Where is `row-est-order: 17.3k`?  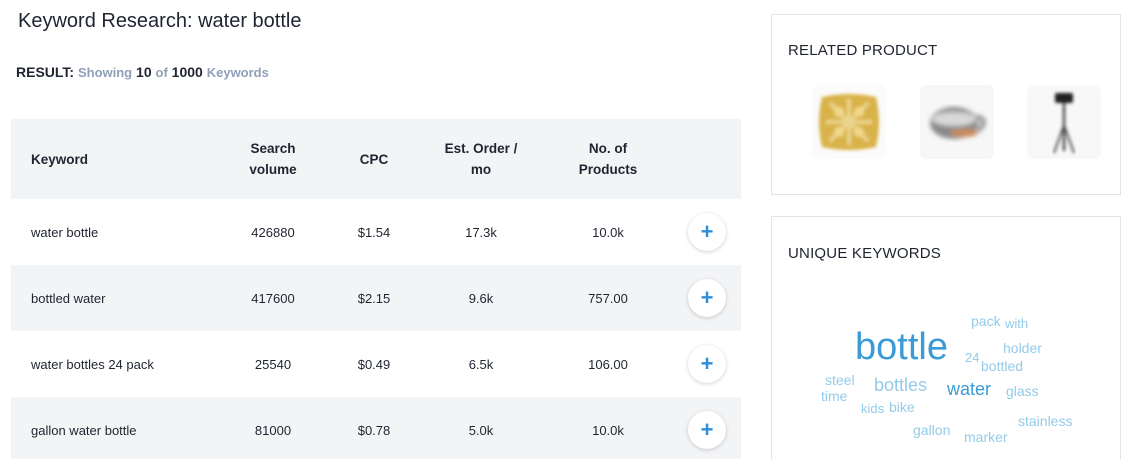
row-est-order: 17.3k is located at coordinates (481, 232).